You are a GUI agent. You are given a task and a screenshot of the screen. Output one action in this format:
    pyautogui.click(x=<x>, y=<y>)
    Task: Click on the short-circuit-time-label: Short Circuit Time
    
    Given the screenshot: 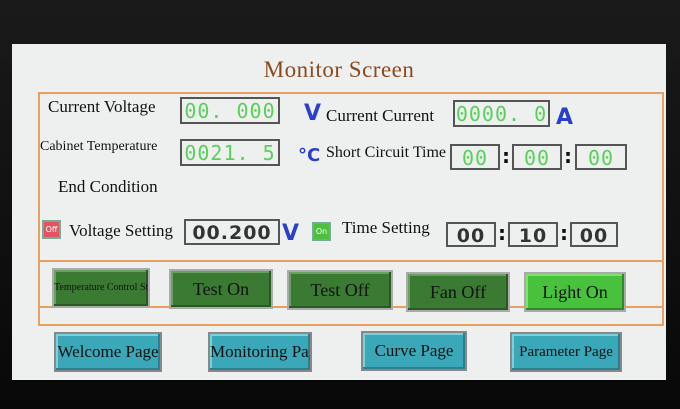 What is the action you would take?
    pyautogui.click(x=386, y=152)
    